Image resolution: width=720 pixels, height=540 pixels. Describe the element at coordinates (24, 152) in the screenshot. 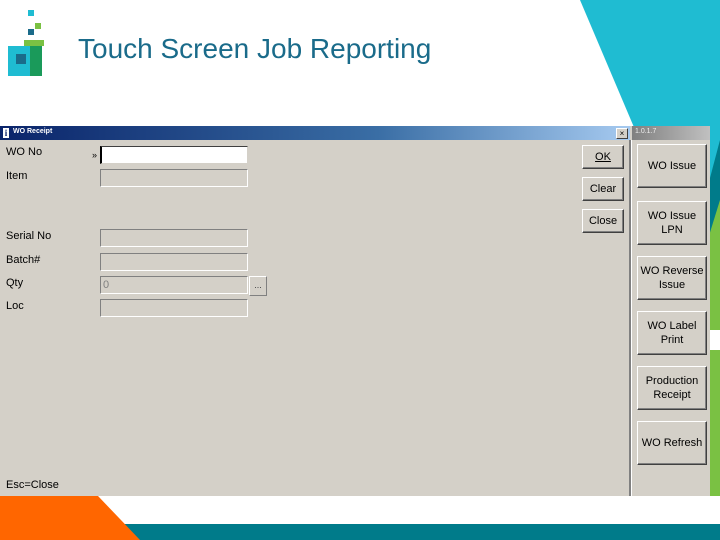

I see `wo-no-label: WO No` at that location.